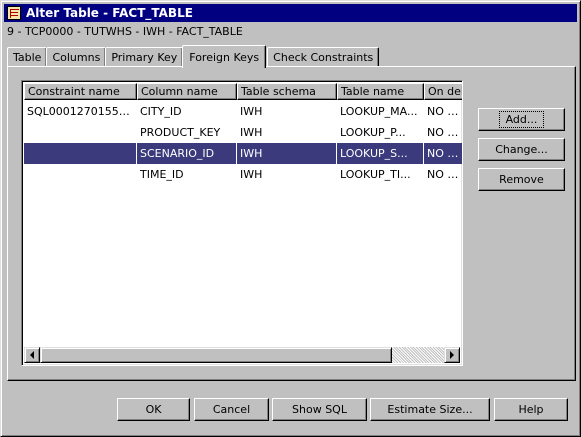 This screenshot has height=437, width=581. I want to click on cell-column-name: CITY_ID, so click(161, 111).